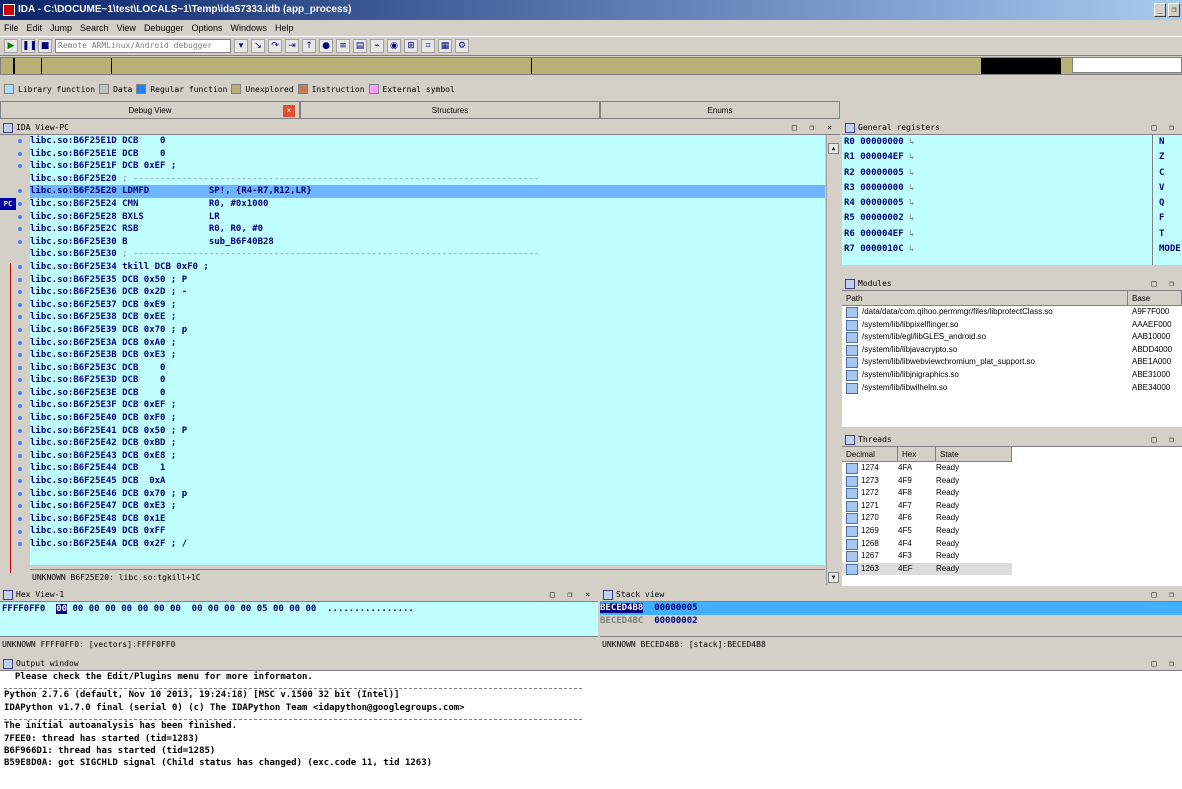 The height and width of the screenshot is (789, 1182). Describe the element at coordinates (891, 621) in the screenshot. I see `stack-row: BECED4BC 00000002` at that location.